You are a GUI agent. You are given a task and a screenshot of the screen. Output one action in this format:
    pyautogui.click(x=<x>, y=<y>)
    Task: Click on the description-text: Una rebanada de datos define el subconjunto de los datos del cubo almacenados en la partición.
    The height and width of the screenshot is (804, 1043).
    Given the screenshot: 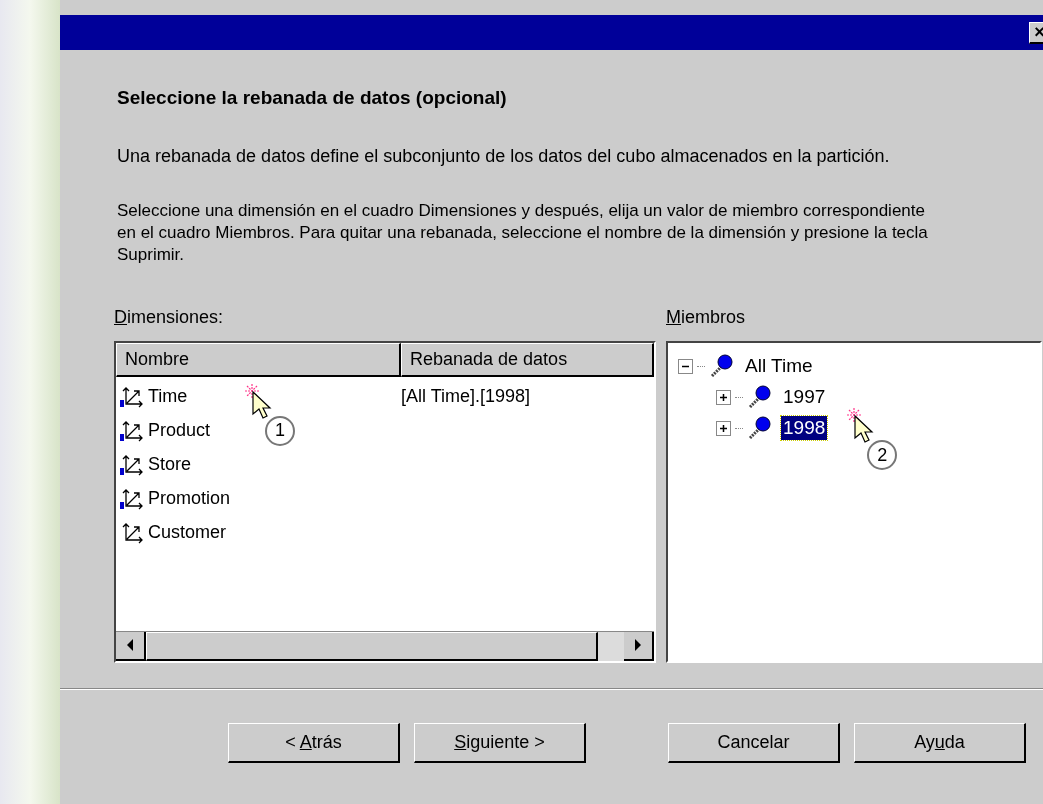 What is the action you would take?
    pyautogui.click(x=504, y=156)
    